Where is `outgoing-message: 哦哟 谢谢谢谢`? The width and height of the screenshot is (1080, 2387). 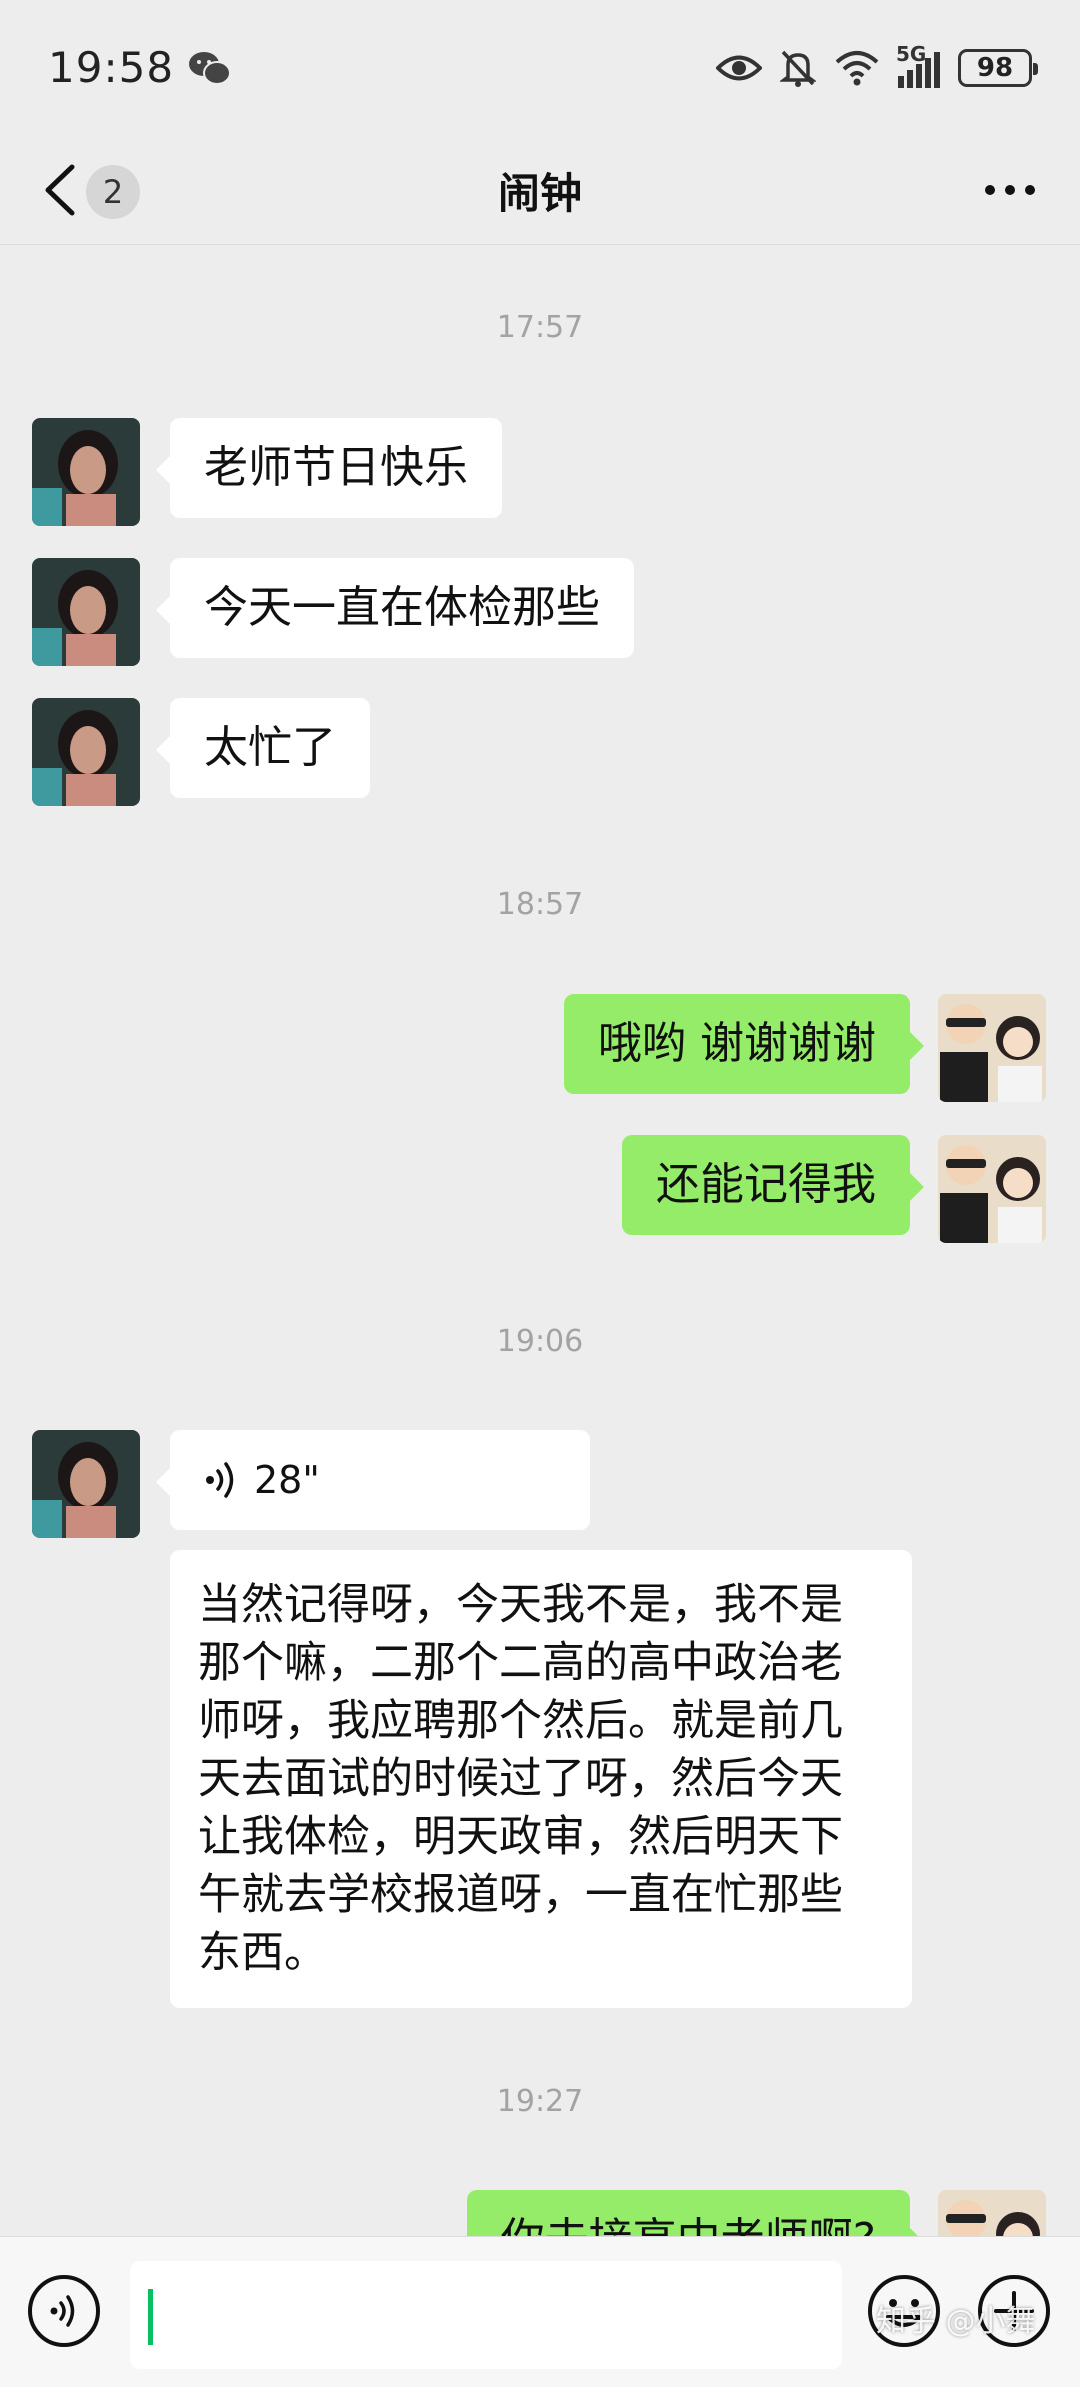
outgoing-message: 哦哟 谢谢谢谢 is located at coordinates (744, 1044).